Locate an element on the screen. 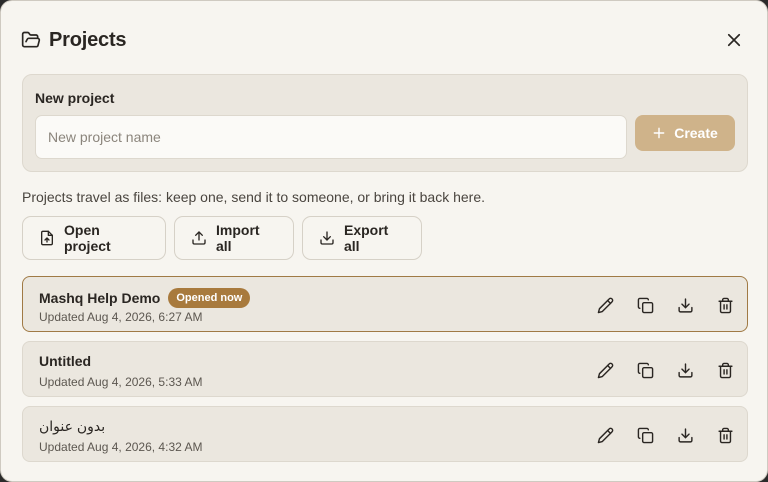  folder-open-icon is located at coordinates (31, 40).